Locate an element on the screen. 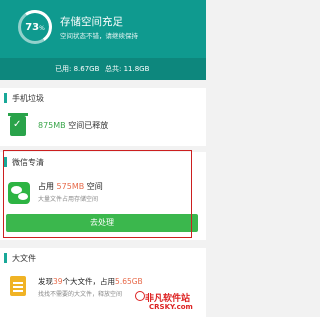  document-icon is located at coordinates (18, 286).